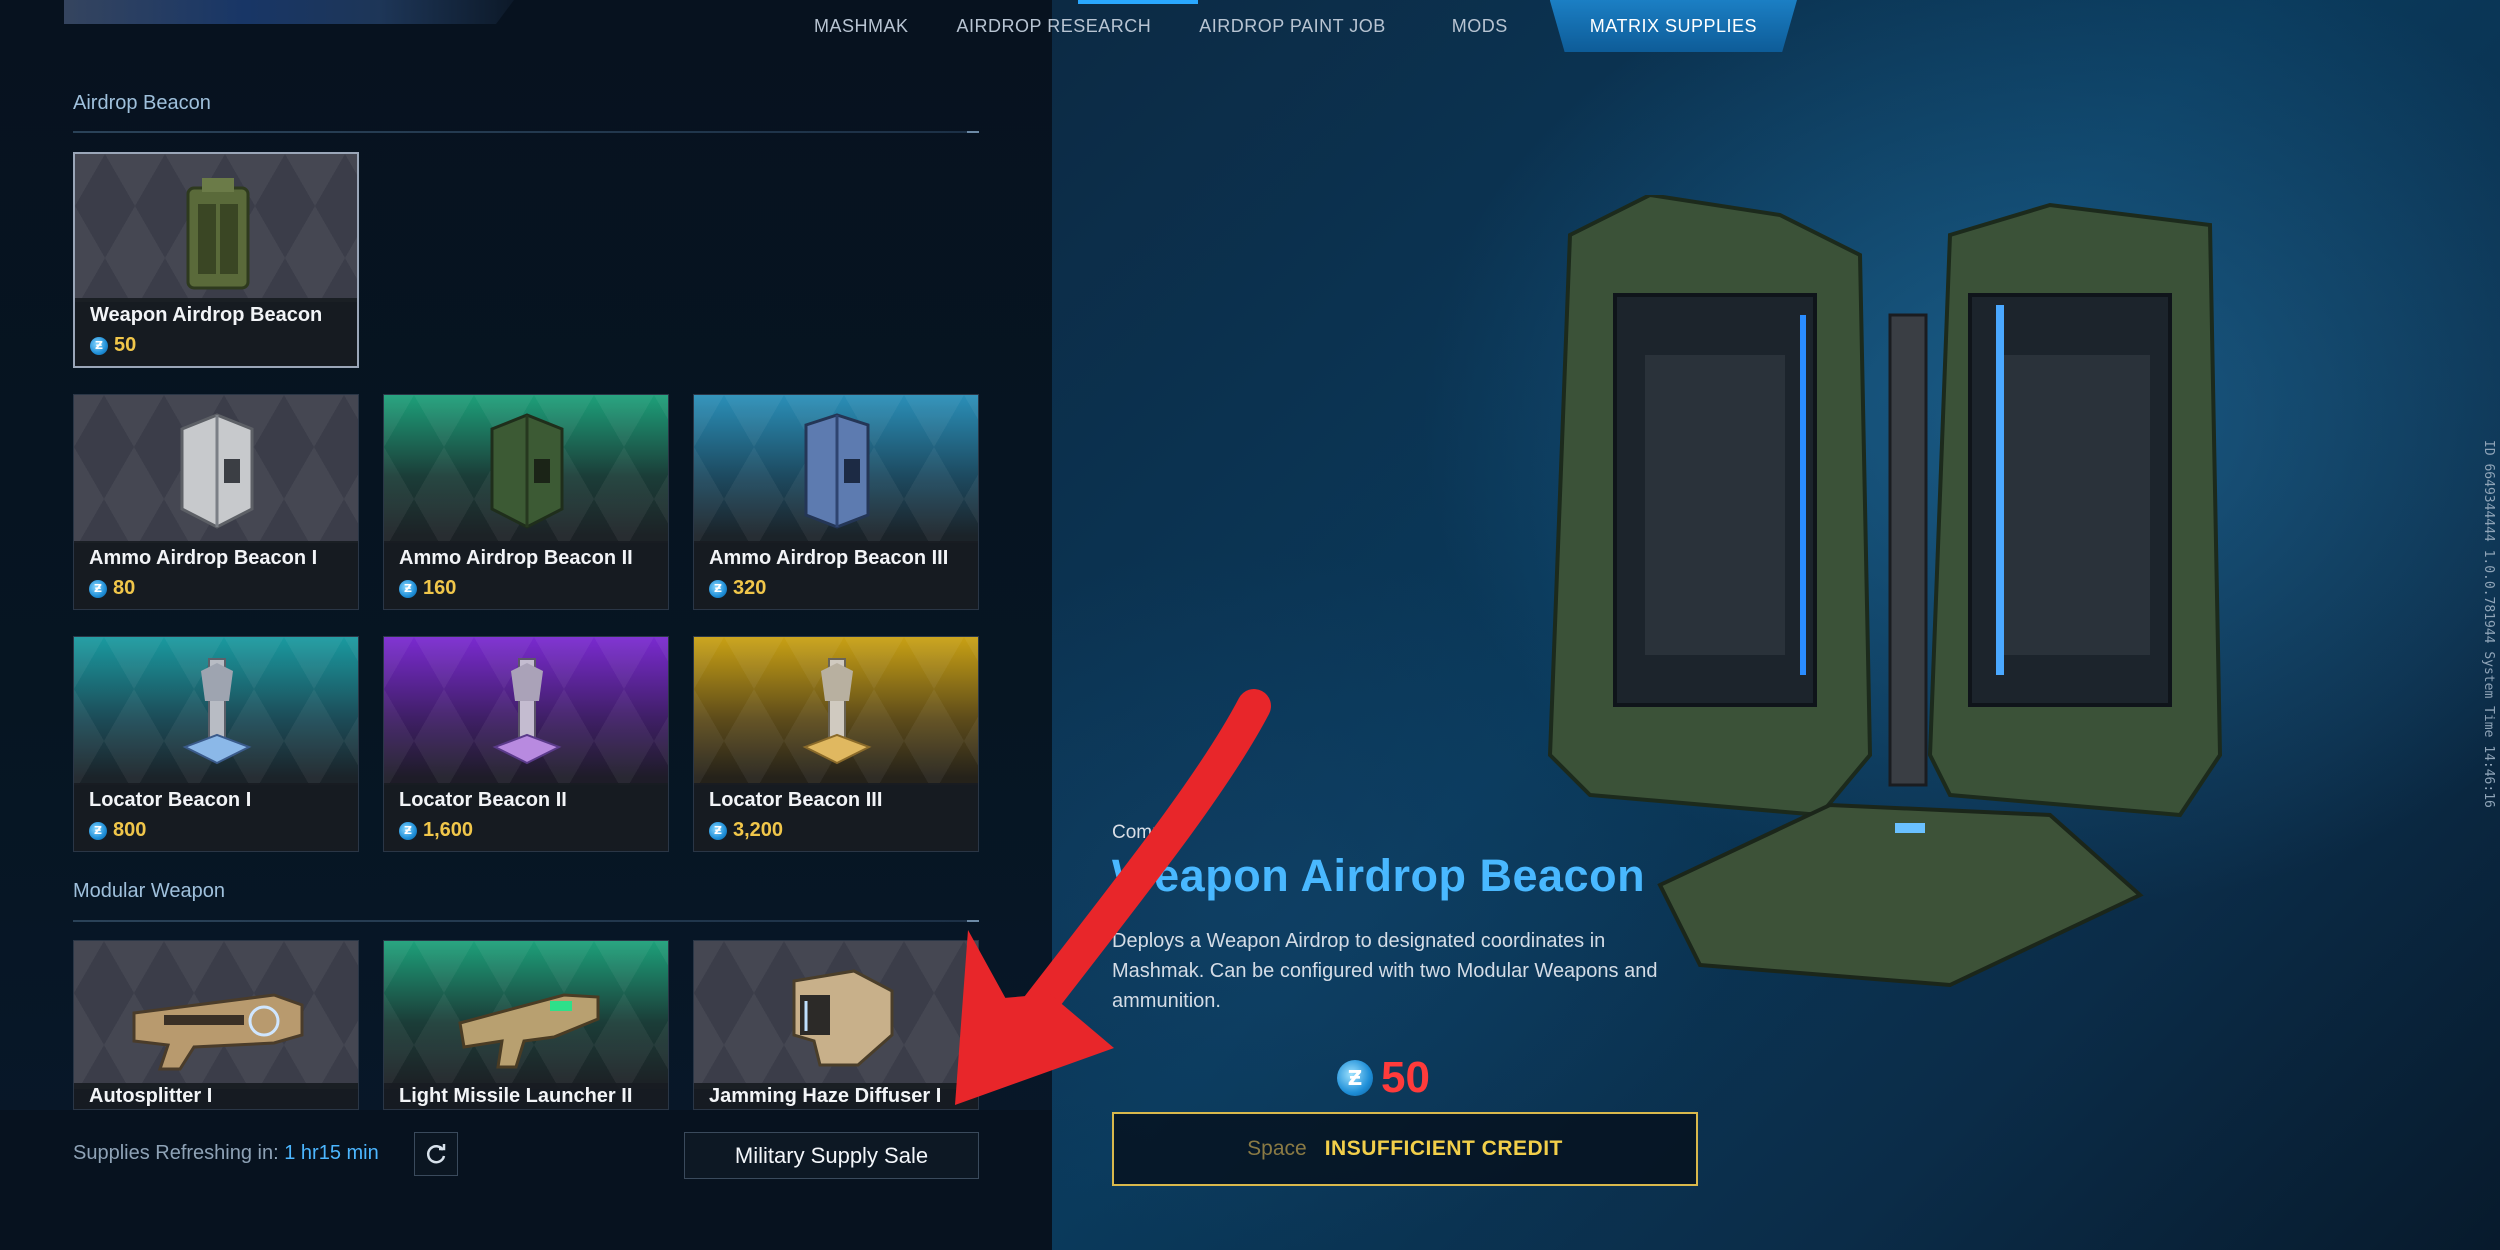 This screenshot has height=1250, width=2500. Describe the element at coordinates (142, 103) in the screenshot. I see `section-title-airdrop-beacon: Airdrop Beacon` at that location.